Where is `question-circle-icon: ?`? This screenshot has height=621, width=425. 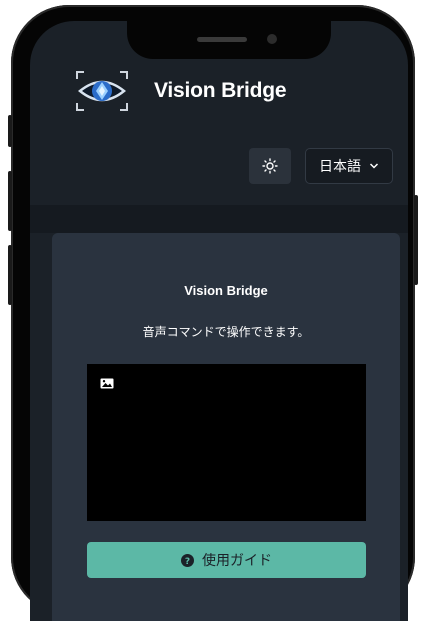
question-circle-icon: ? is located at coordinates (187, 560).